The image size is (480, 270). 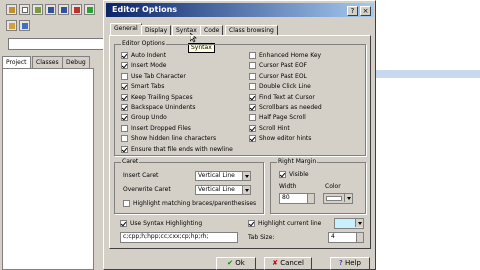 What do you see at coordinates (287, 97) in the screenshot?
I see `editor-option-label: Find Text at Cursor` at bounding box center [287, 97].